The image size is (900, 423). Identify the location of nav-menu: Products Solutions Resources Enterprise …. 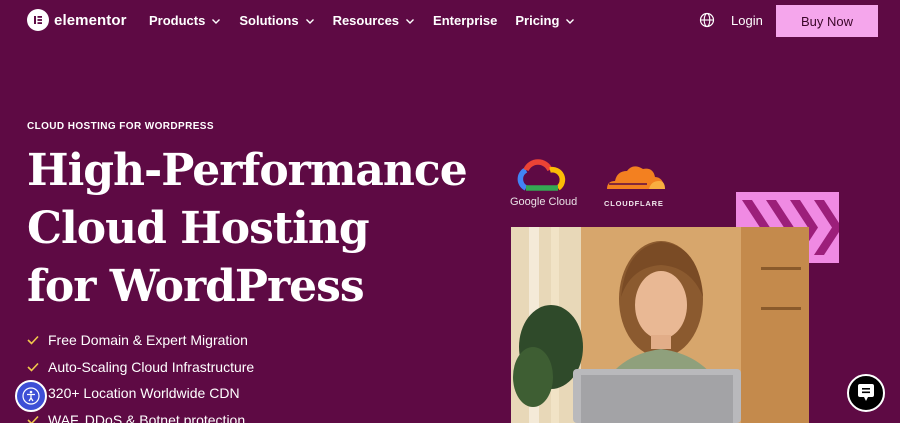
(371, 20).